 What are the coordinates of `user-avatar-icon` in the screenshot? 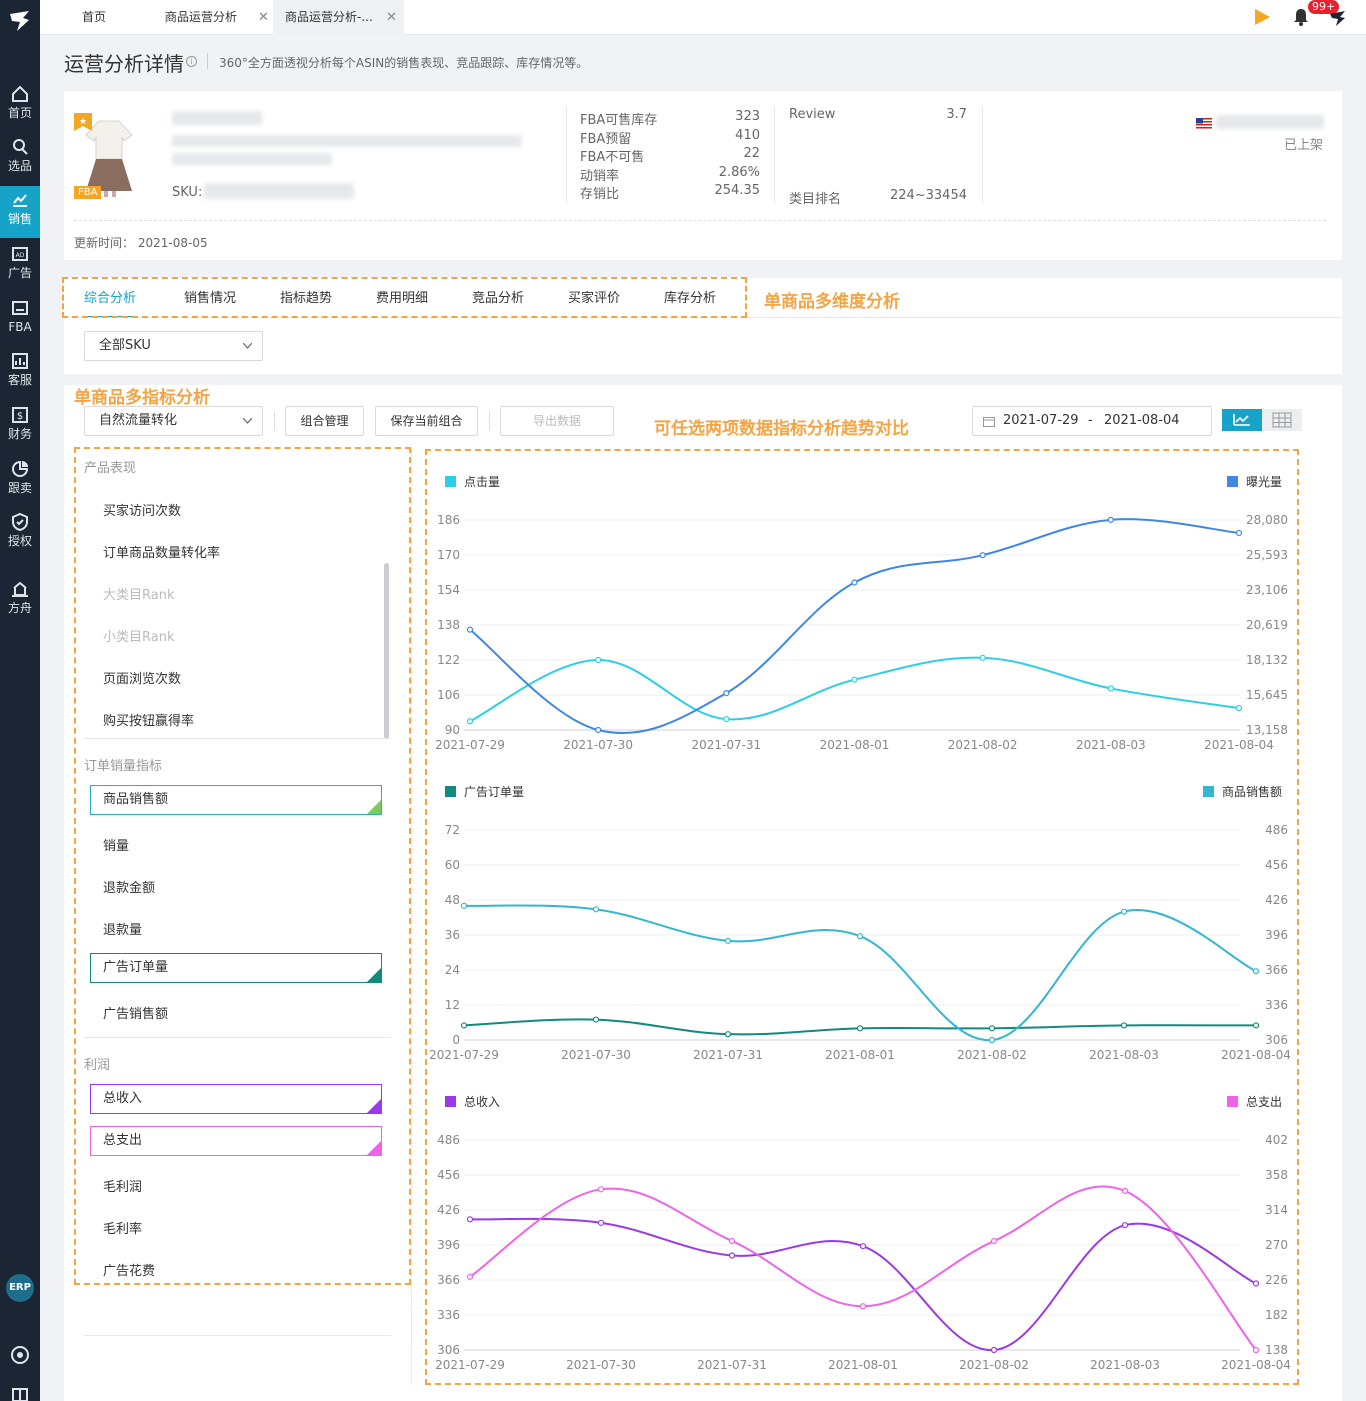 It's located at (1338, 17).